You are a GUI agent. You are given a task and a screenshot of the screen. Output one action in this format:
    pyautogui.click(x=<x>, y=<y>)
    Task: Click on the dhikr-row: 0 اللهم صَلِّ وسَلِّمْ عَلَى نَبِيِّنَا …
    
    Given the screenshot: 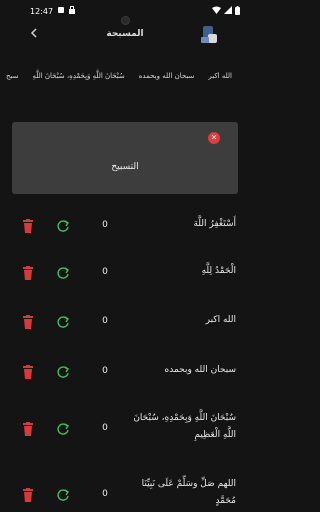 What is the action you would take?
    pyautogui.click(x=125, y=491)
    